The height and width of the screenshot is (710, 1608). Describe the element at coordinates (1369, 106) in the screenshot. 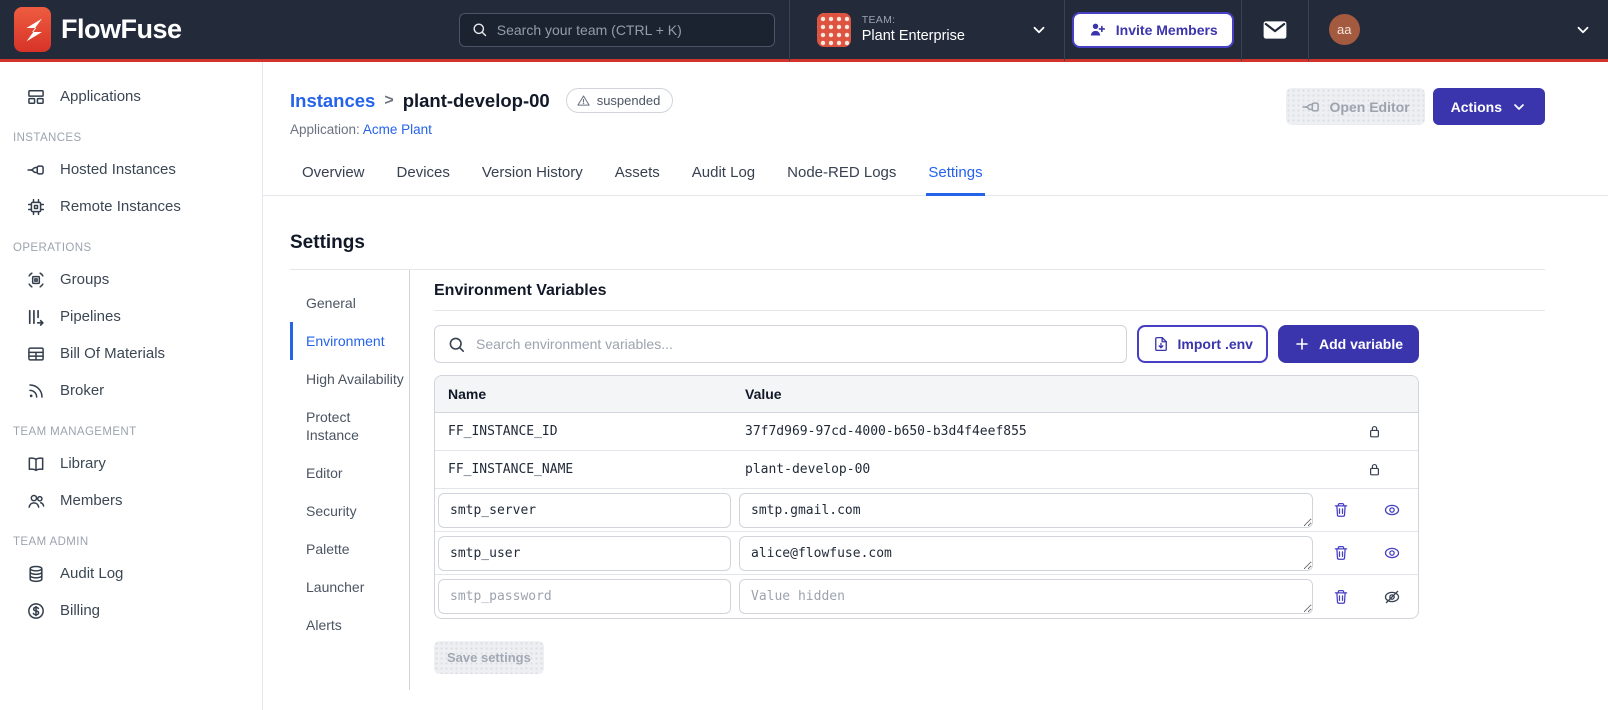

I see `open-editor-label: Open Editor` at that location.